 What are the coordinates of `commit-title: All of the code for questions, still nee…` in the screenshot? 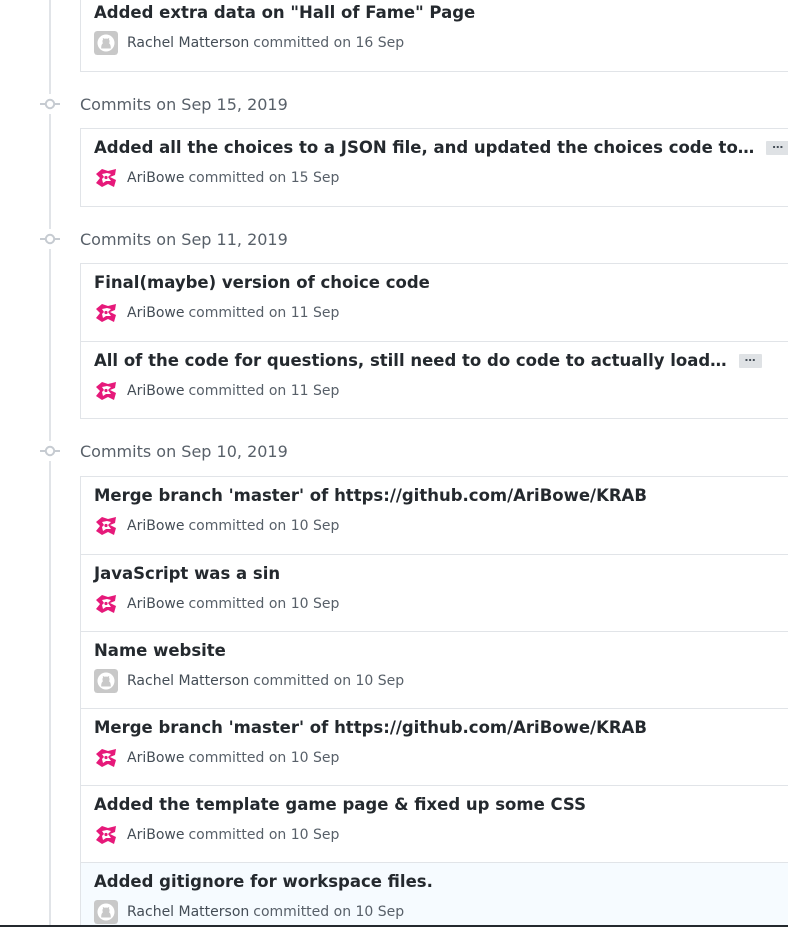 It's located at (428, 360).